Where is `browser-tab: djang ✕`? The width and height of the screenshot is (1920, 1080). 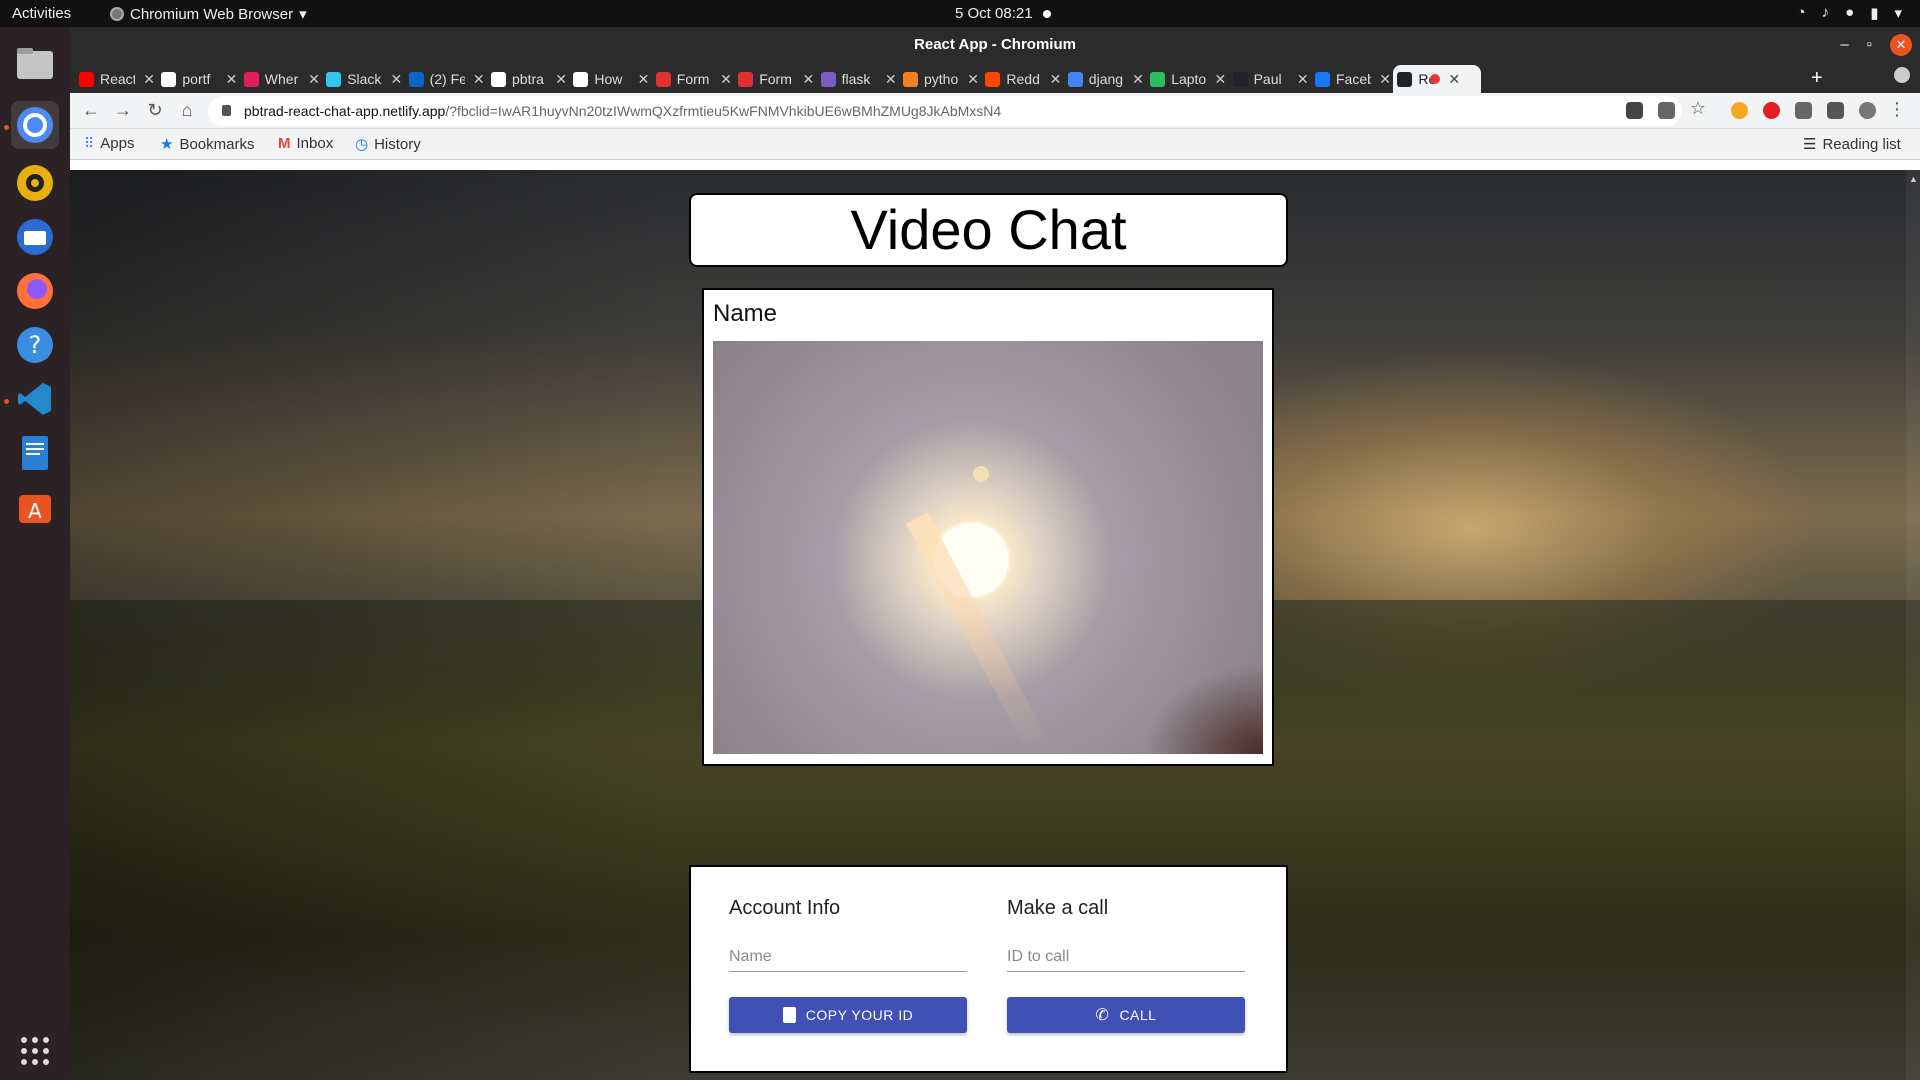 browser-tab: djang ✕ is located at coordinates (1104, 79).